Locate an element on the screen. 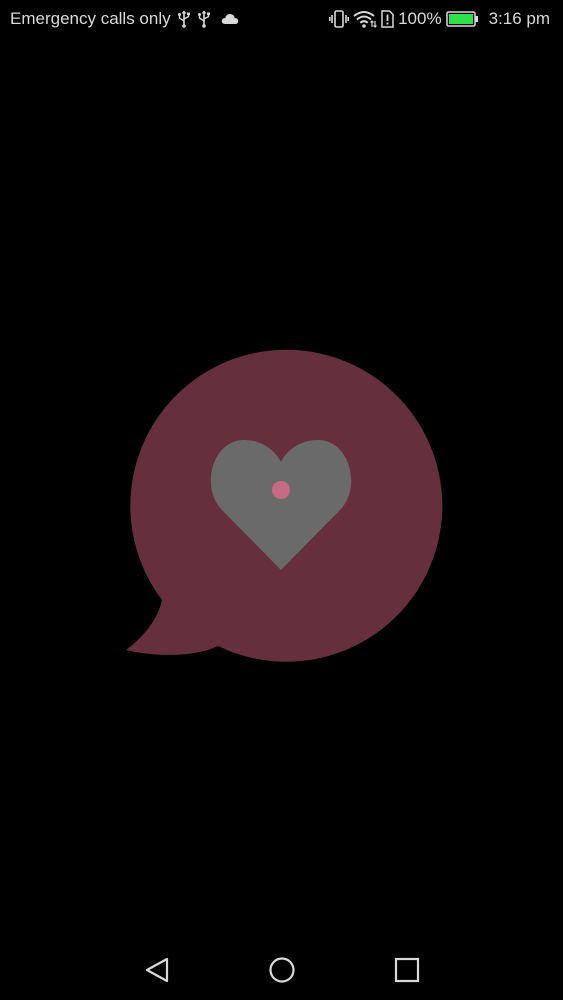  recents-button is located at coordinates (407, 970).